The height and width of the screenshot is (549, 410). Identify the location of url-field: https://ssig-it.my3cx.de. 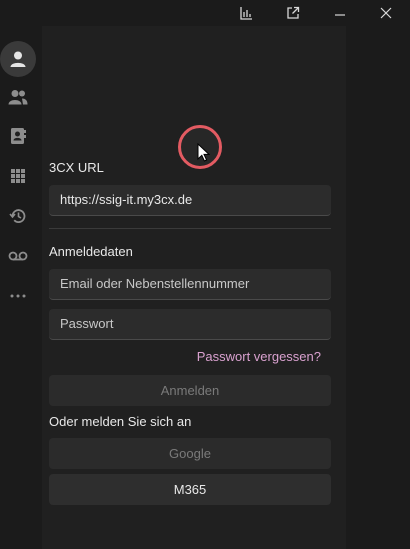
(190, 200).